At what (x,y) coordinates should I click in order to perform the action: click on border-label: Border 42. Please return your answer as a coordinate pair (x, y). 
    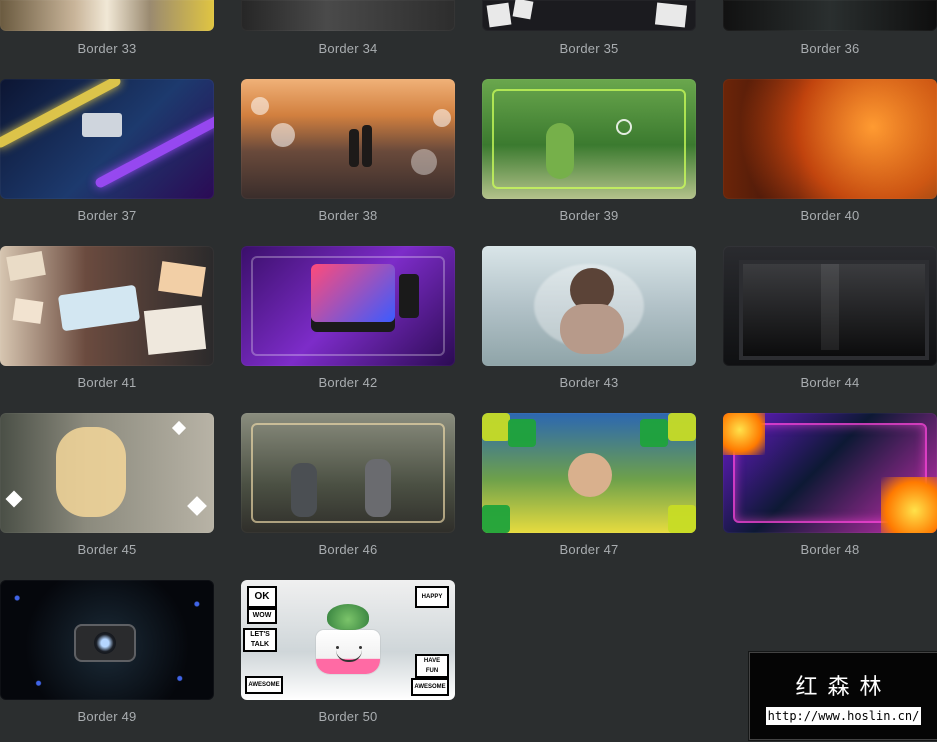
    Looking at the image, I should click on (348, 382).